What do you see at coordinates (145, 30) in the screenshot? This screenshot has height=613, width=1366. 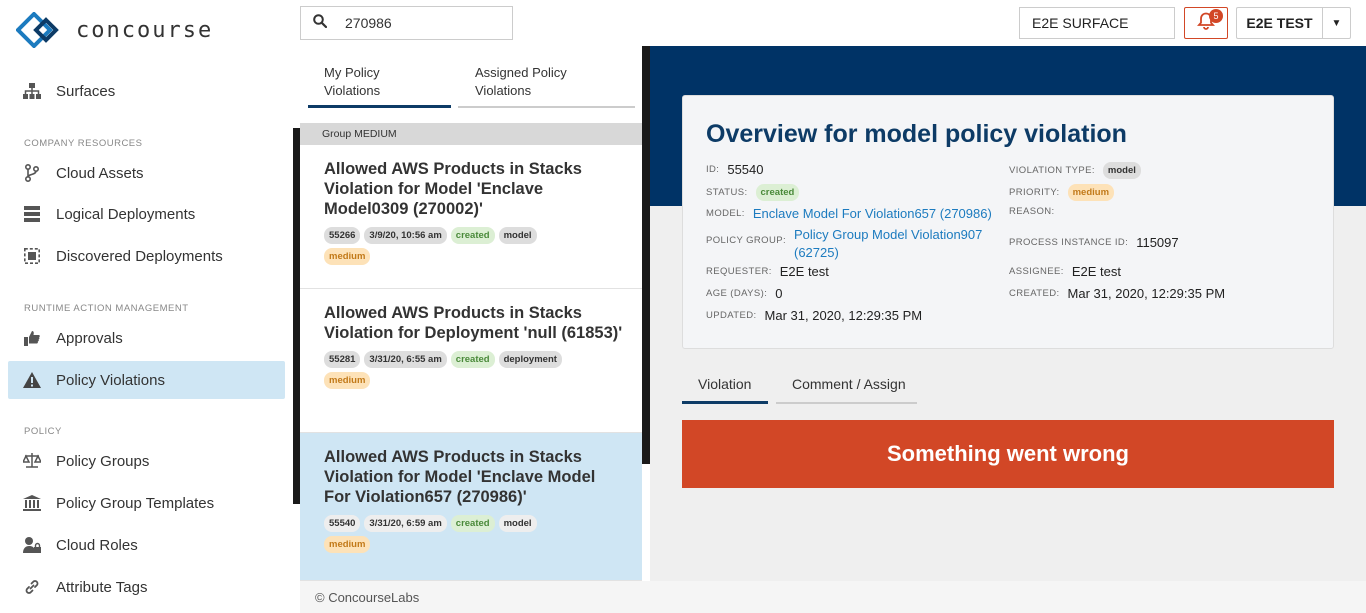 I see `app-name: concourse` at bounding box center [145, 30].